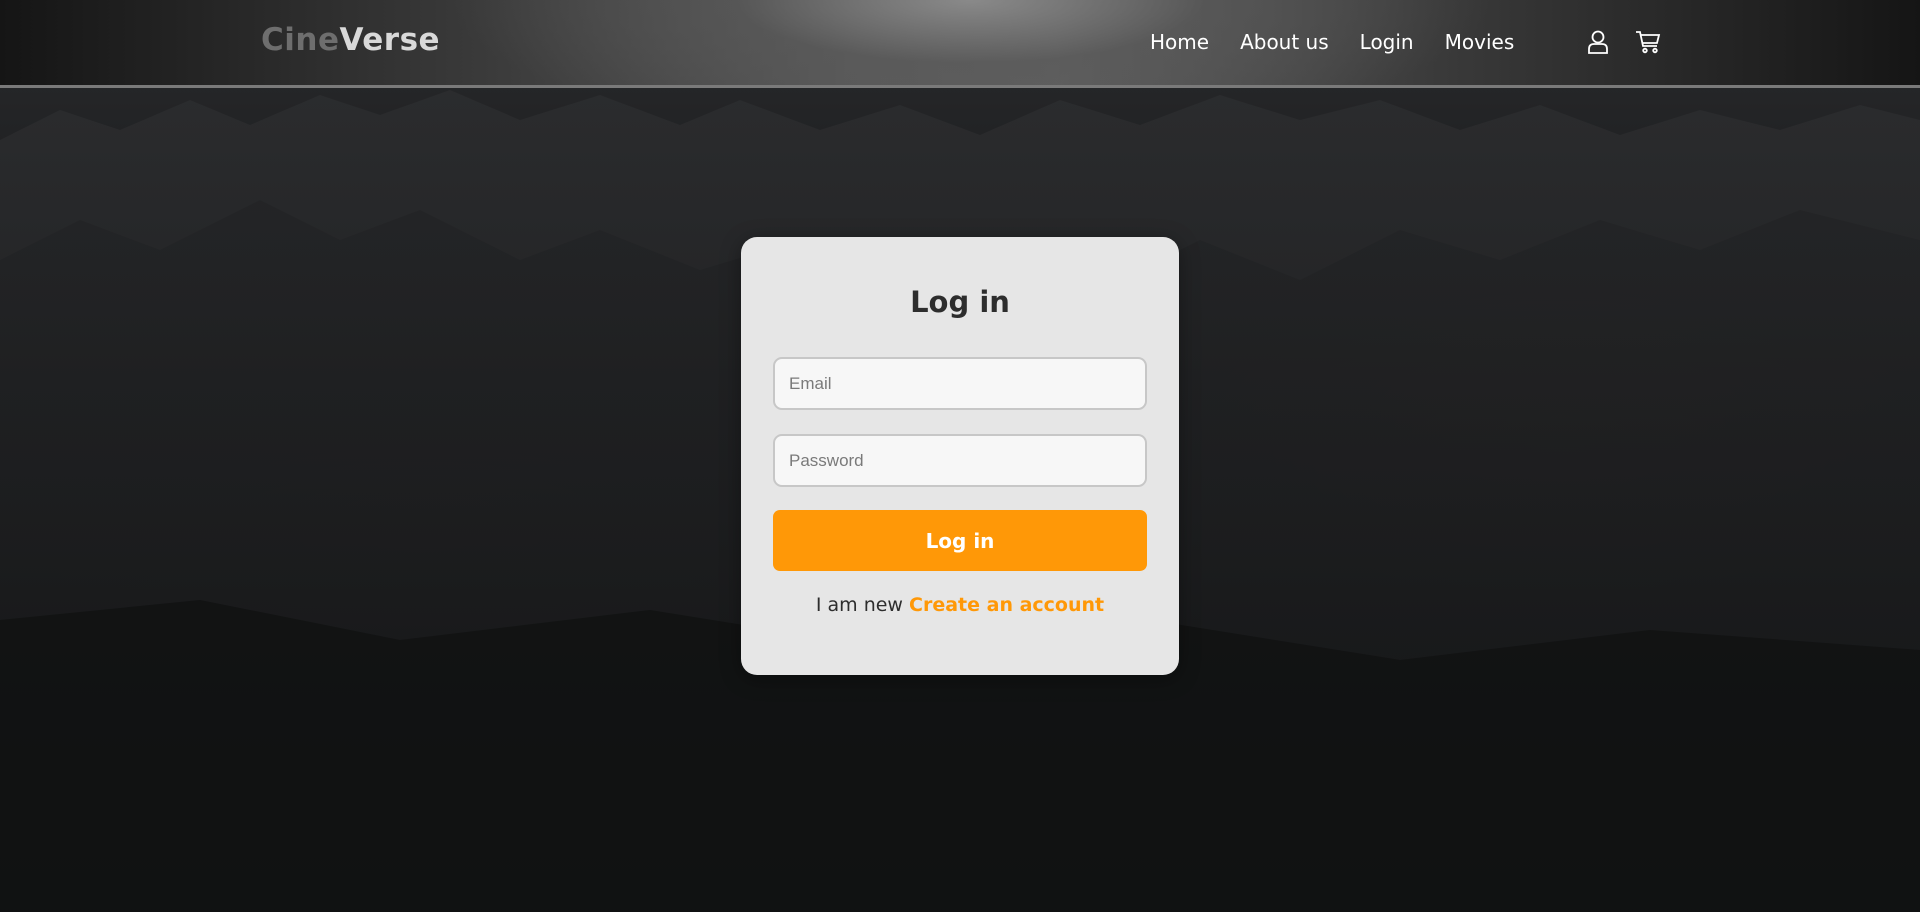 This screenshot has height=912, width=1920. What do you see at coordinates (1623, 42) in the screenshot?
I see `nav-icons` at bounding box center [1623, 42].